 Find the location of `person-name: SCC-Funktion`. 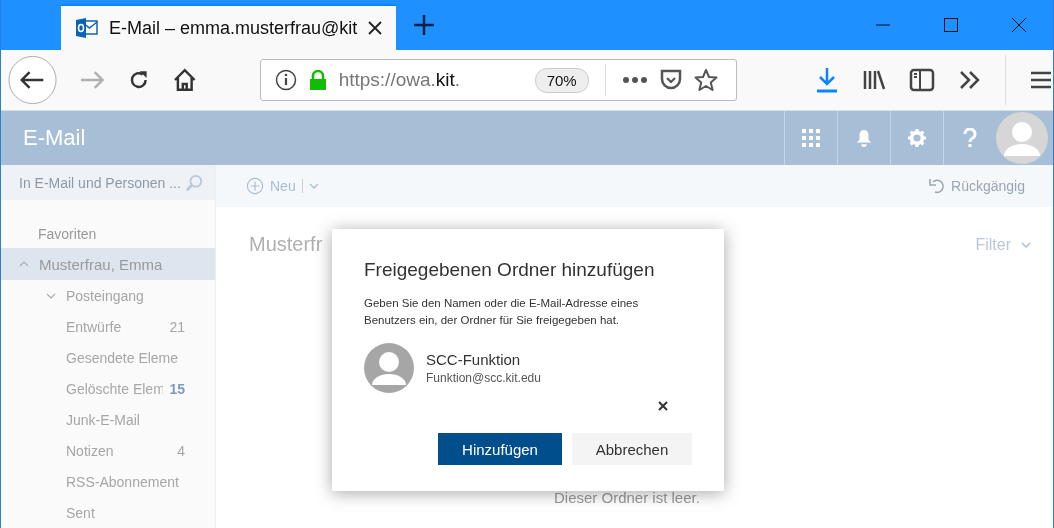

person-name: SCC-Funktion is located at coordinates (474, 359).